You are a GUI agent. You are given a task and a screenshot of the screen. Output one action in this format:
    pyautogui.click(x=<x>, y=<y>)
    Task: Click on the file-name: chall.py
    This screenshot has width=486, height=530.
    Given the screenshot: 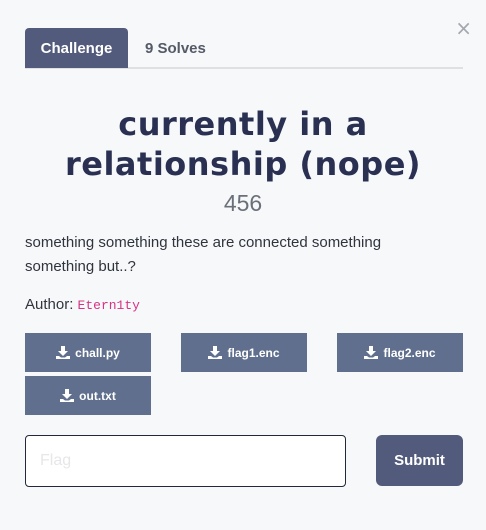 What is the action you would take?
    pyautogui.click(x=97, y=352)
    